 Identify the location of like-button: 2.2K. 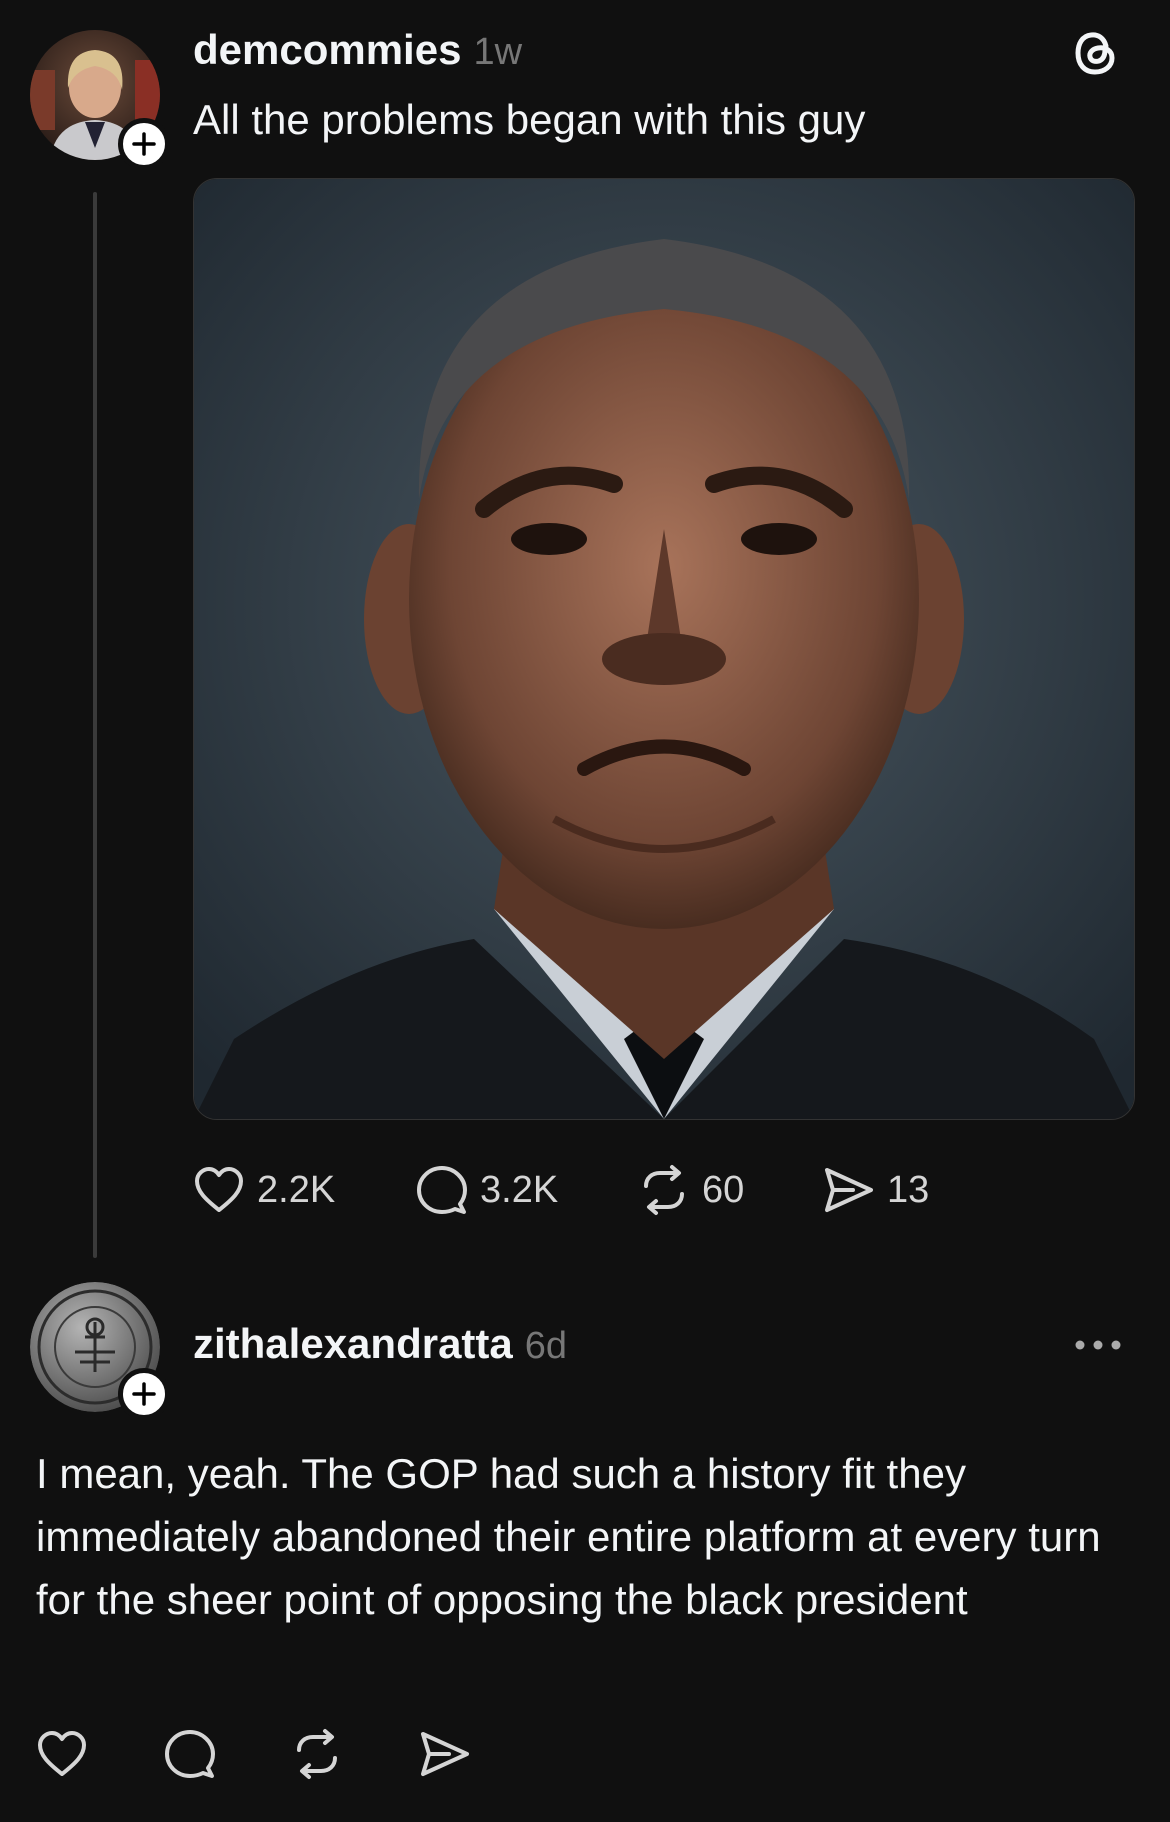
(304, 1190).